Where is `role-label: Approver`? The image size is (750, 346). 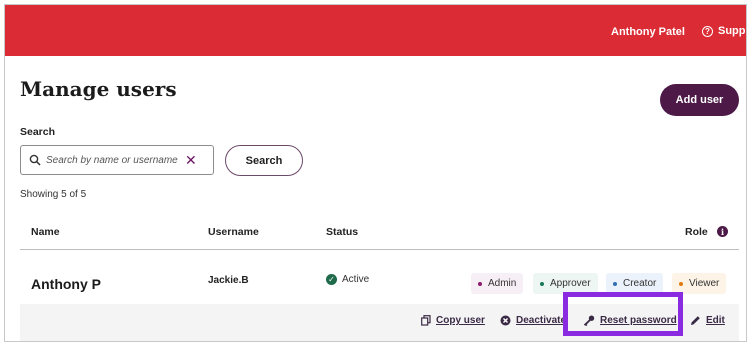 role-label: Approver is located at coordinates (570, 283).